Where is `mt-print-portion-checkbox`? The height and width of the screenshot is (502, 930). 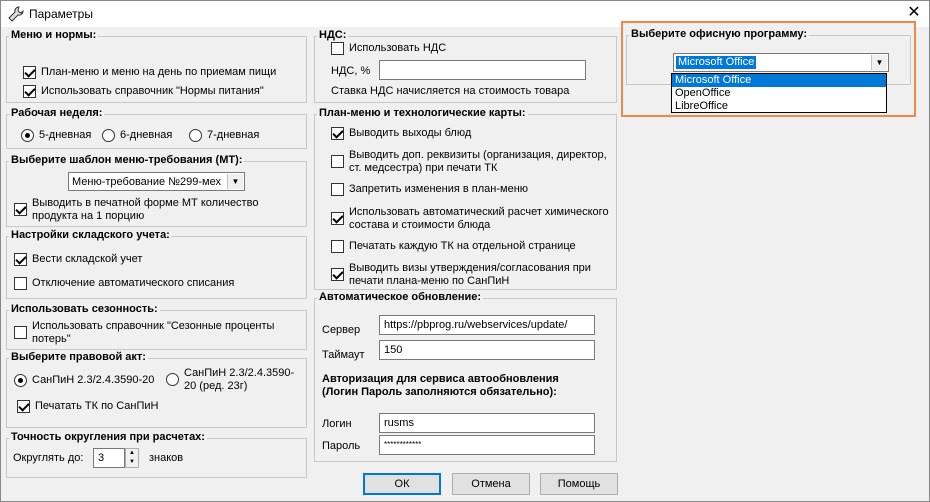
mt-print-portion-checkbox is located at coordinates (20, 209).